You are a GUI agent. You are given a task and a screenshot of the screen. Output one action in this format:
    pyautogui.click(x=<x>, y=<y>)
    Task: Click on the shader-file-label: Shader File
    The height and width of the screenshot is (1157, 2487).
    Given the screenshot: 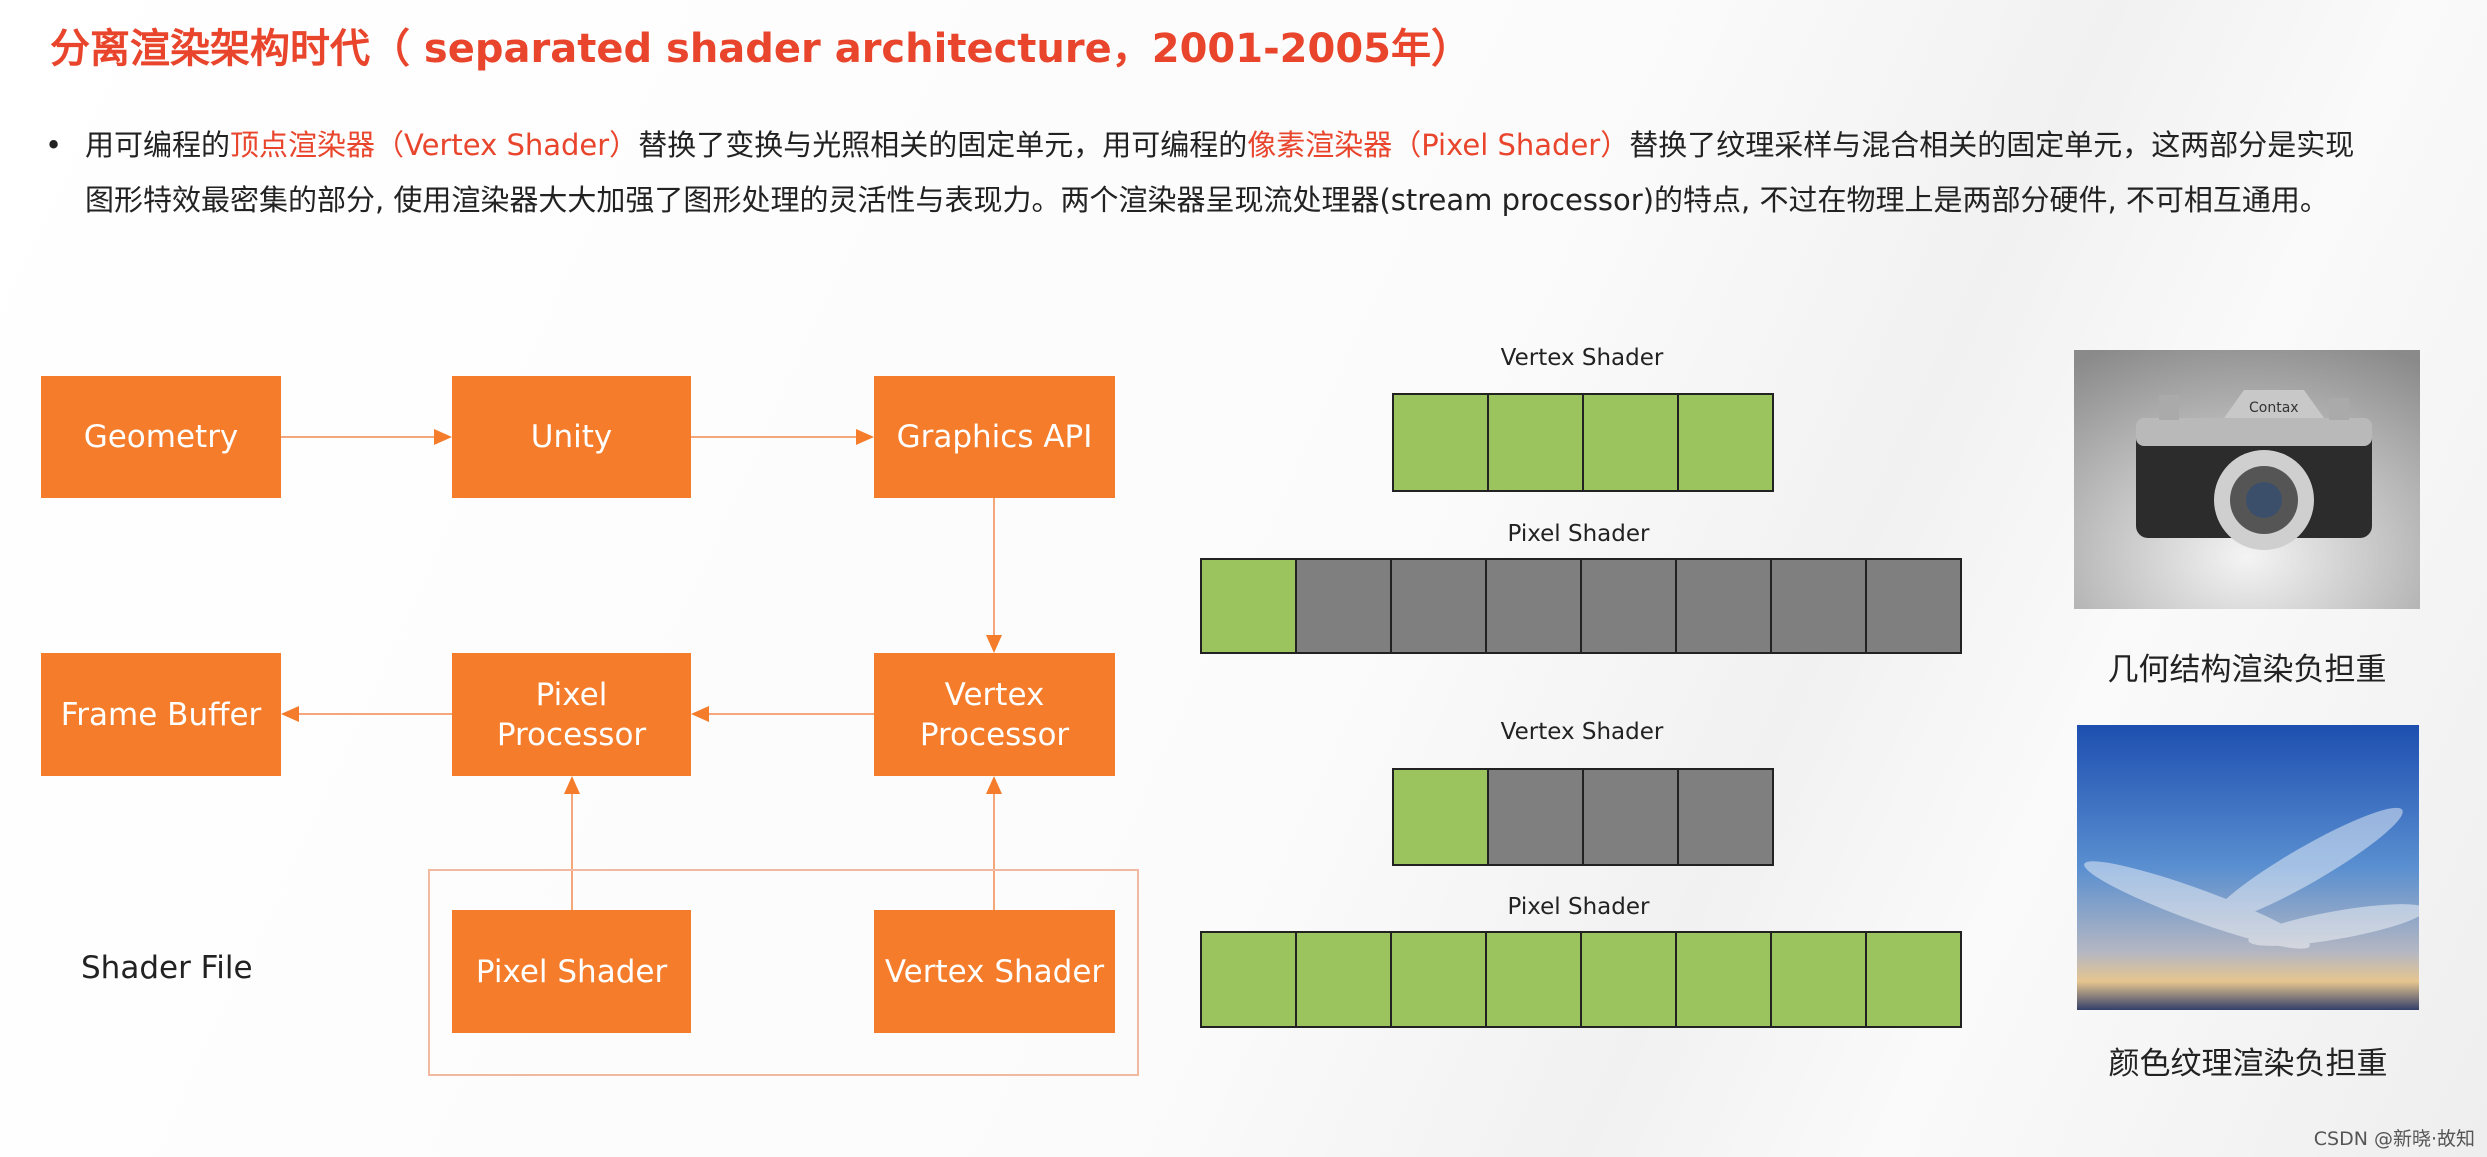 What is the action you would take?
    pyautogui.click(x=167, y=968)
    